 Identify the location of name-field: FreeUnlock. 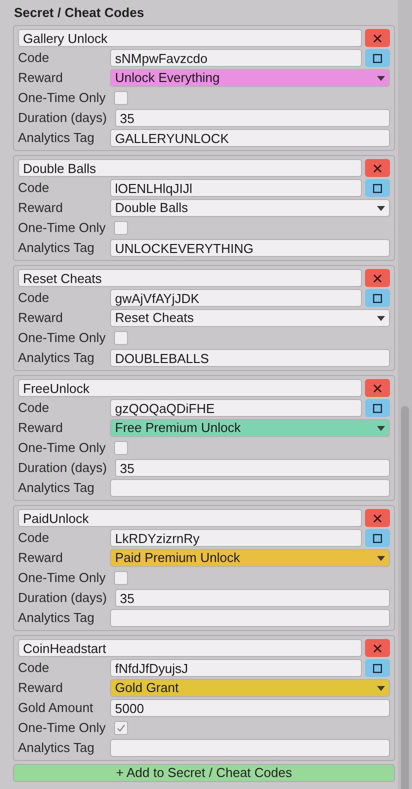
(190, 388).